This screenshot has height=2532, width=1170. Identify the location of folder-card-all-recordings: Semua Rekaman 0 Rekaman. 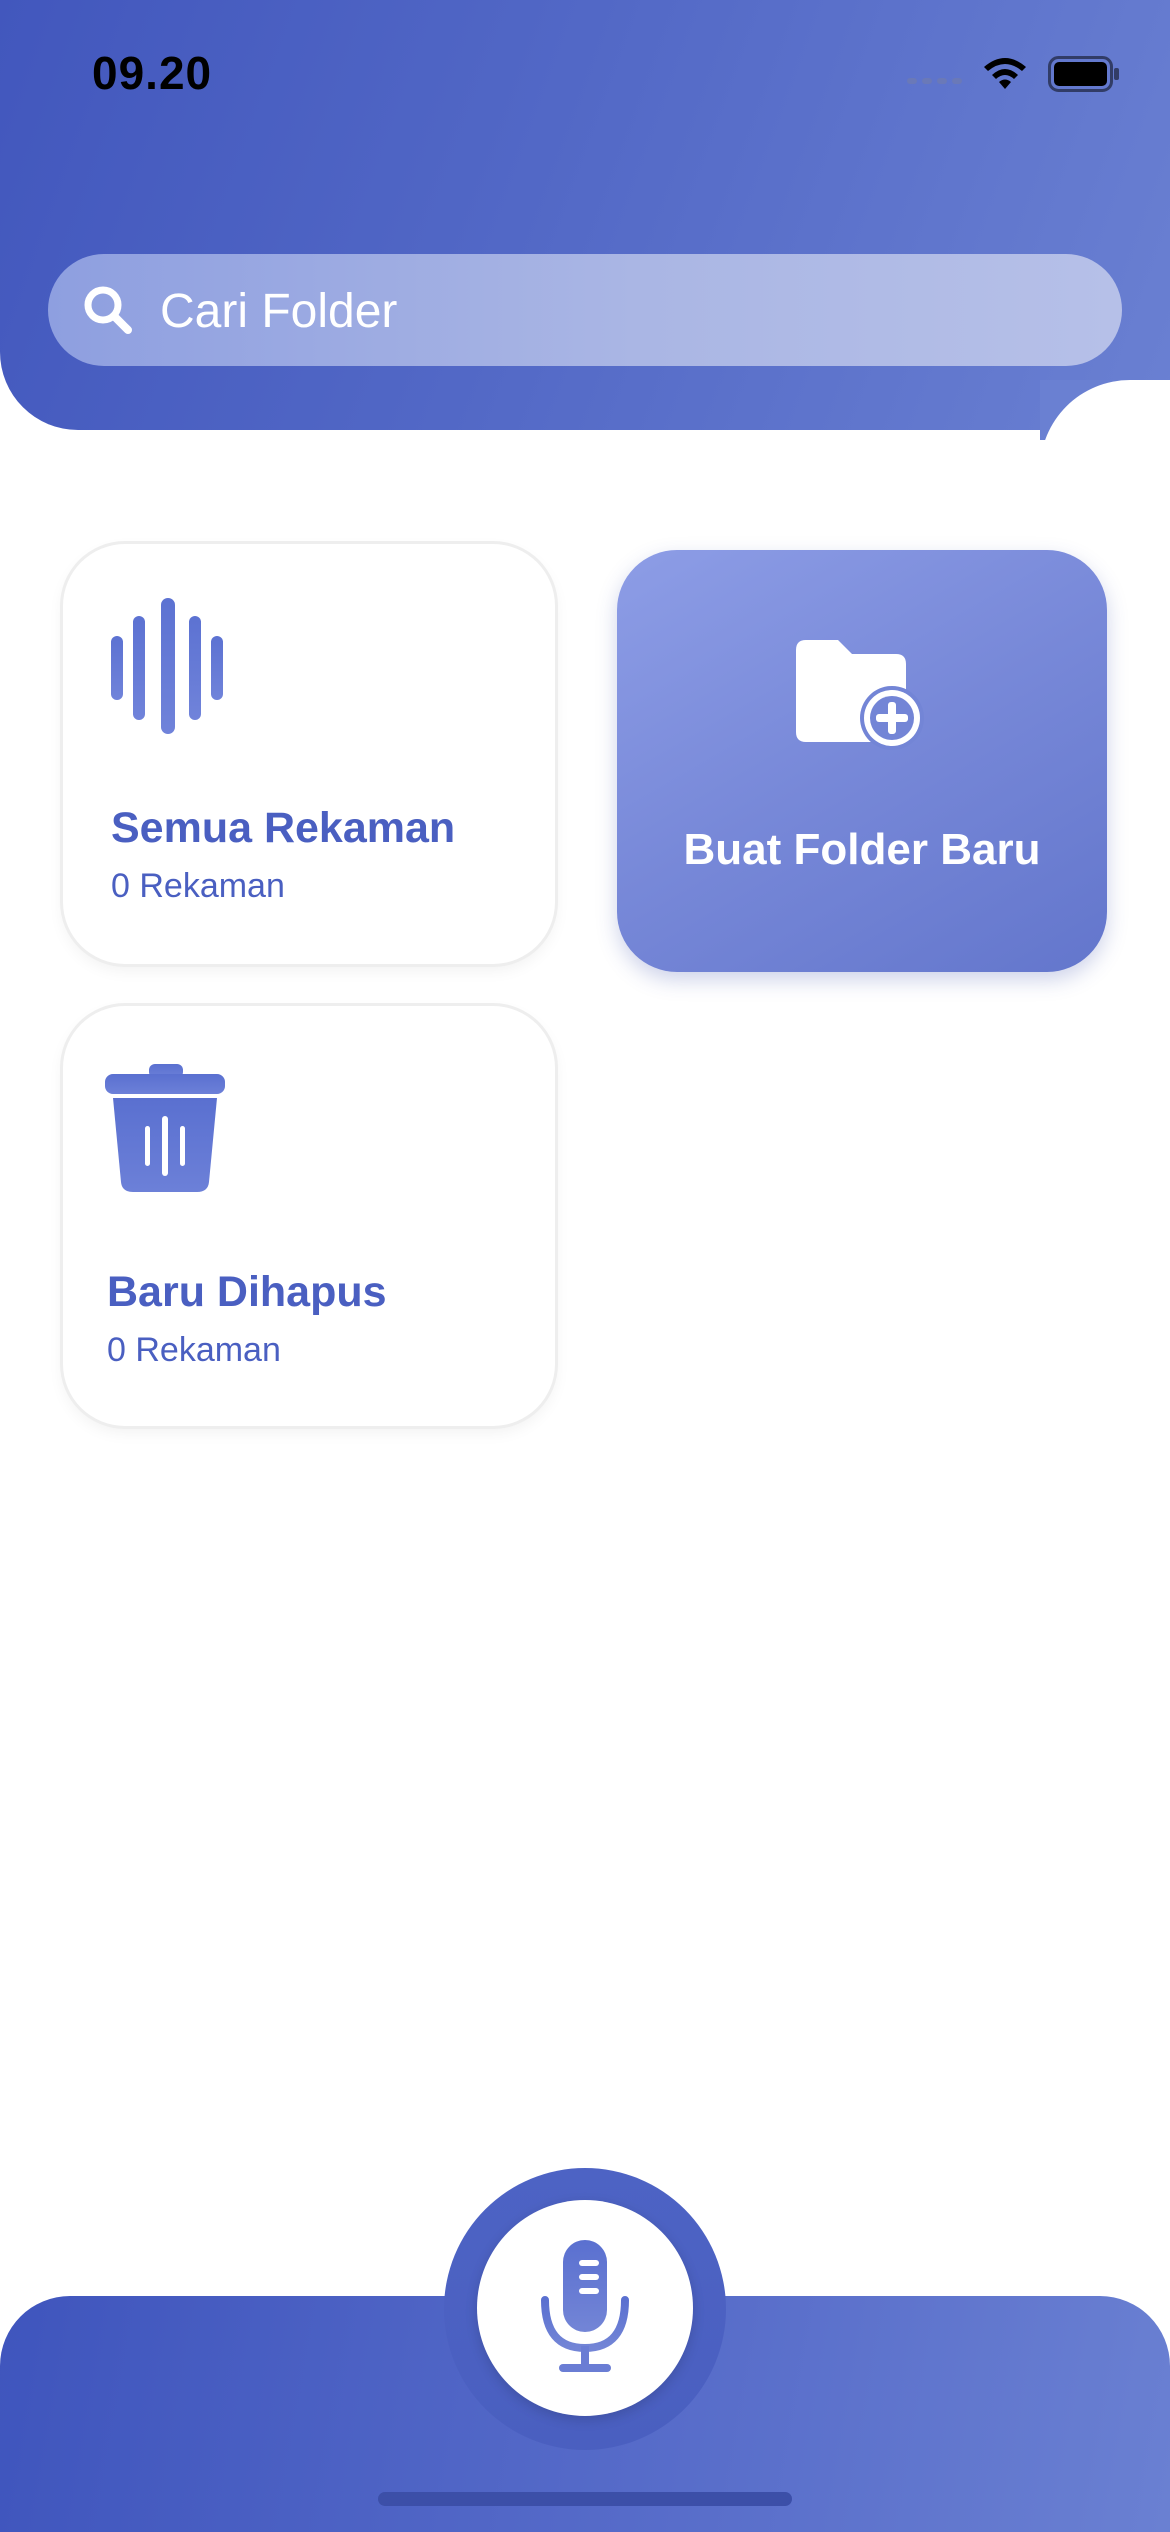
(309, 754).